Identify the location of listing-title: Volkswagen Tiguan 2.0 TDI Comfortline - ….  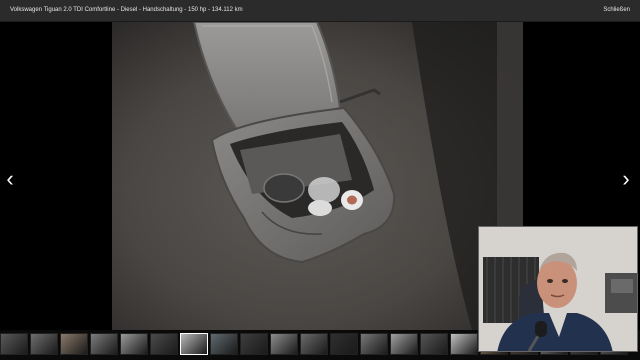
(126, 10).